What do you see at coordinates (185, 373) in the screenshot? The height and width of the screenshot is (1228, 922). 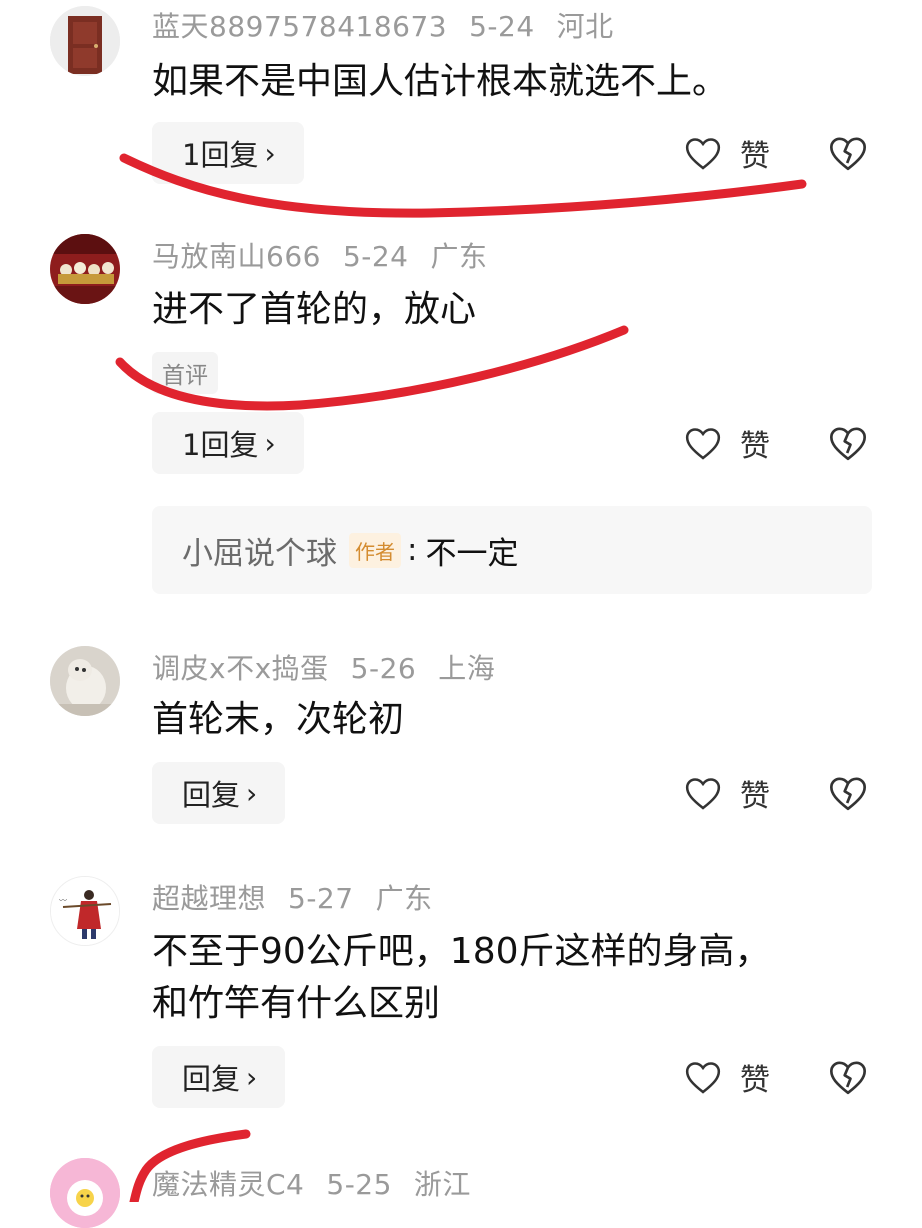 I see `first-comment-badge: 首评` at bounding box center [185, 373].